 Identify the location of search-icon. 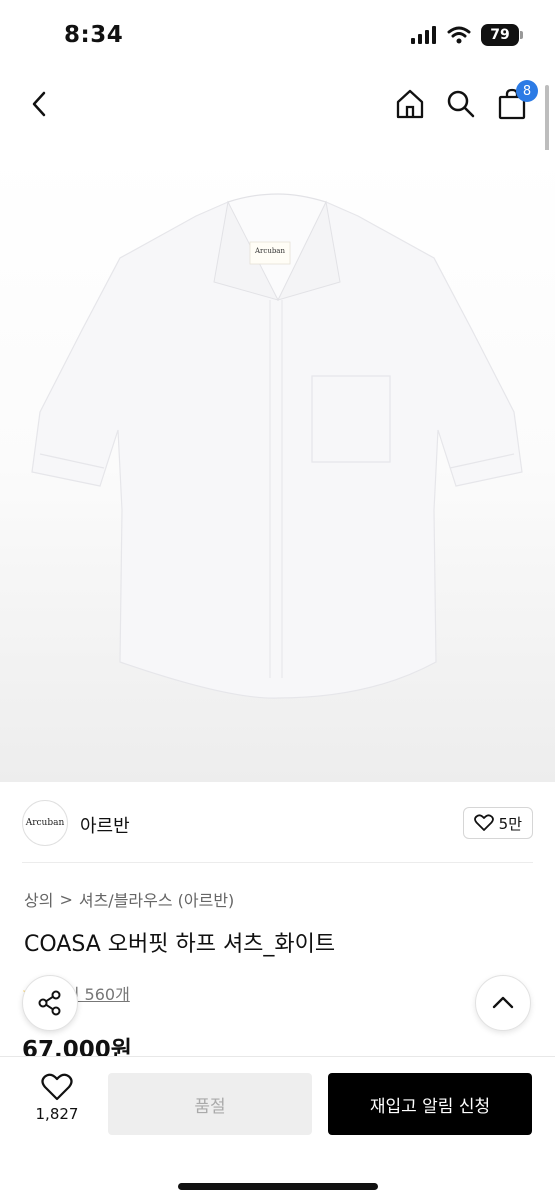
(461, 104).